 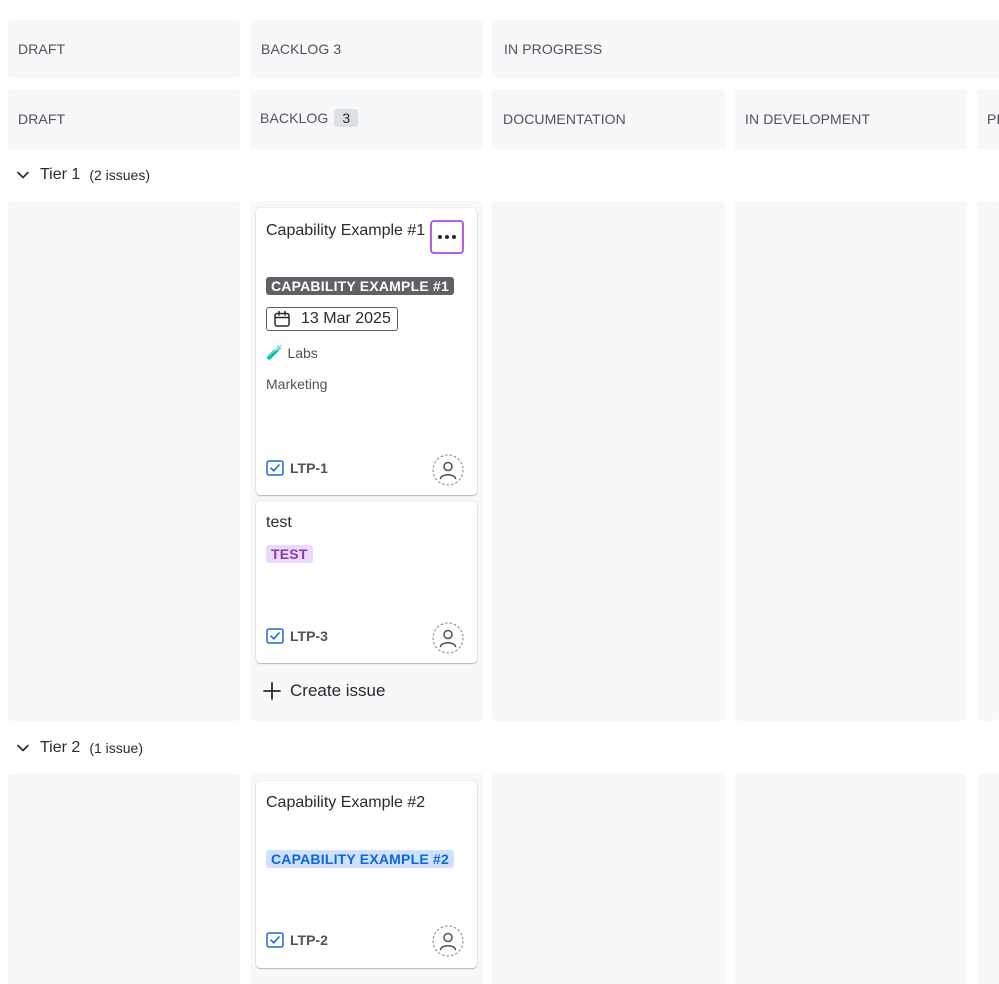 What do you see at coordinates (338, 690) in the screenshot?
I see `create-issue-label: Create issue` at bounding box center [338, 690].